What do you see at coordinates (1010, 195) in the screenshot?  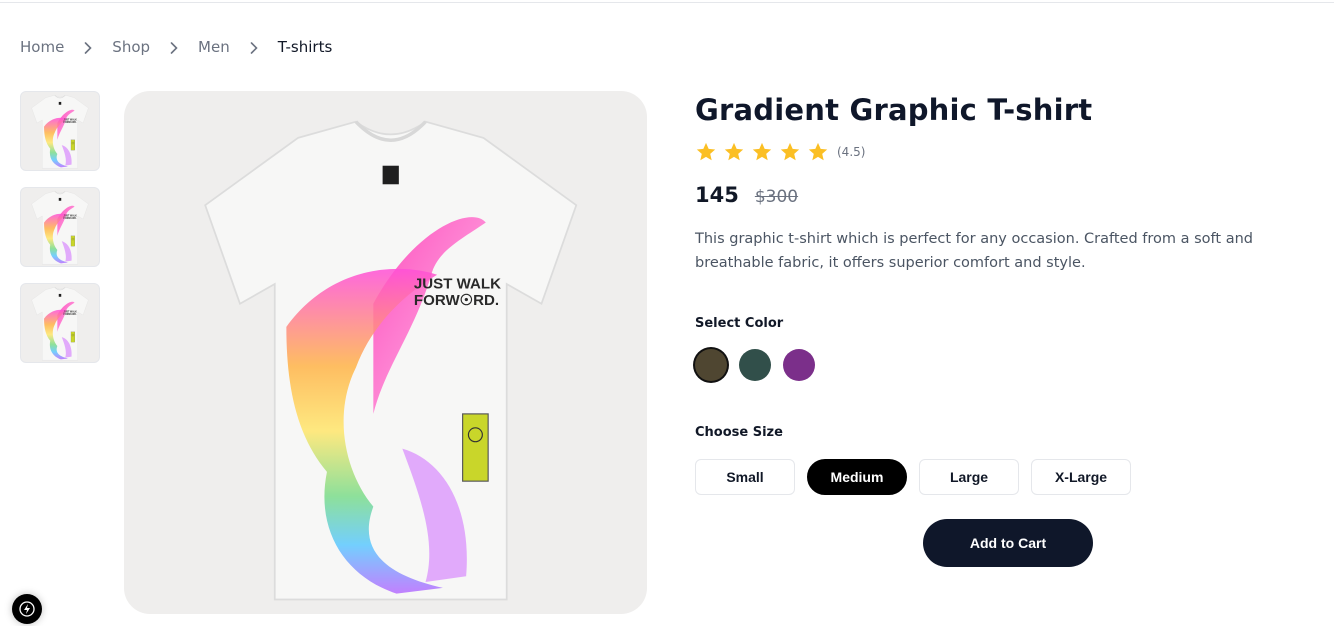 I see `price-block: 145 $300` at bounding box center [1010, 195].